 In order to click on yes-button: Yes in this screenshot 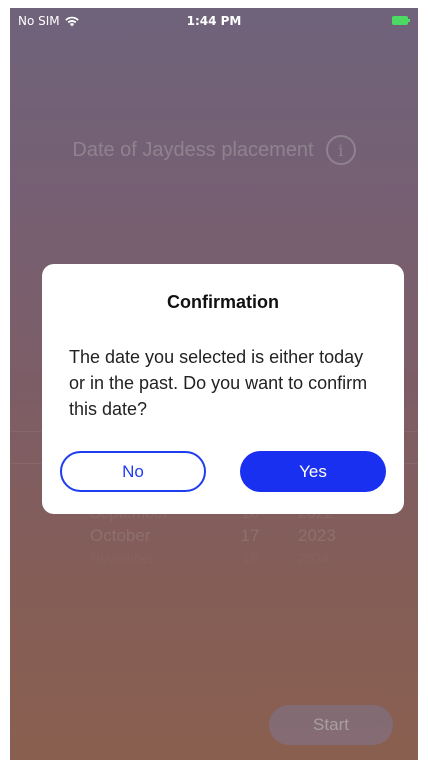, I will do `click(313, 471)`.